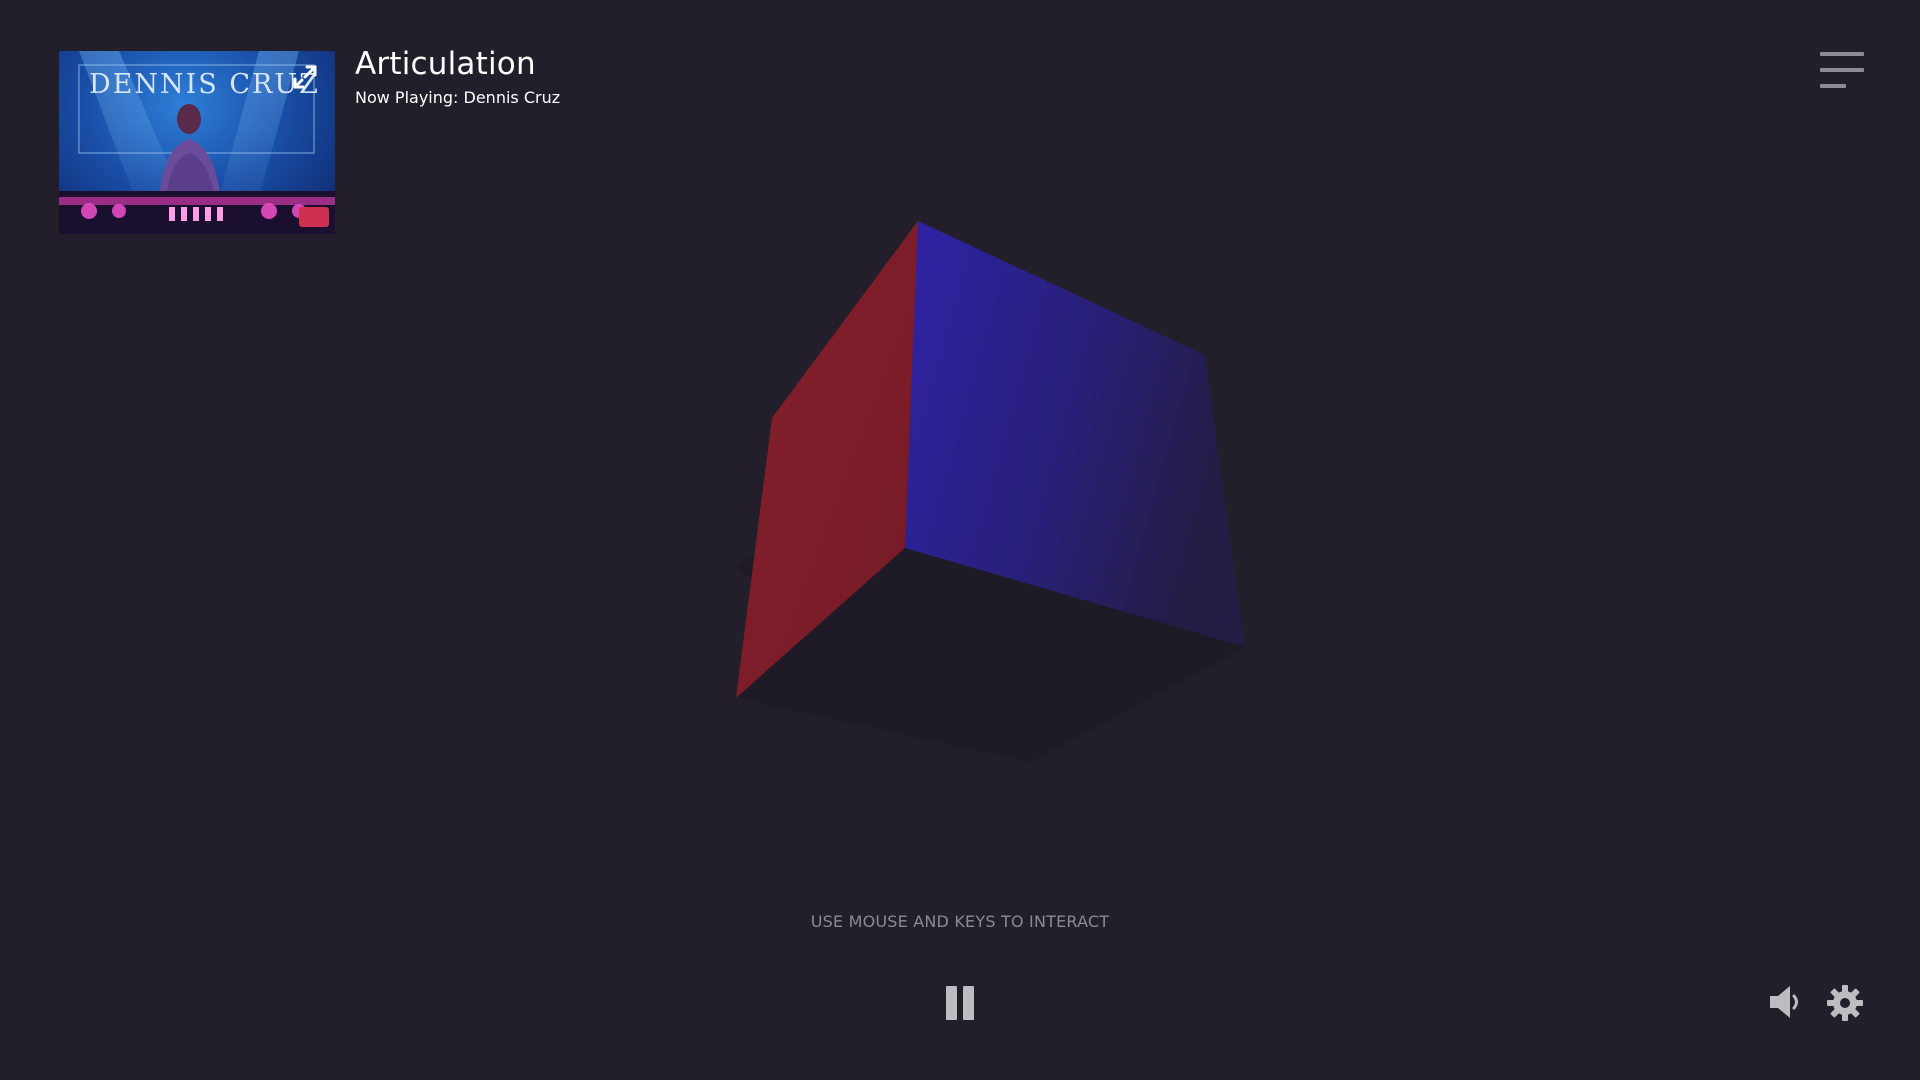 Image resolution: width=1920 pixels, height=1080 pixels. Describe the element at coordinates (197, 142) in the screenshot. I see `video-thumbnail: DENNIS CRUZ` at that location.